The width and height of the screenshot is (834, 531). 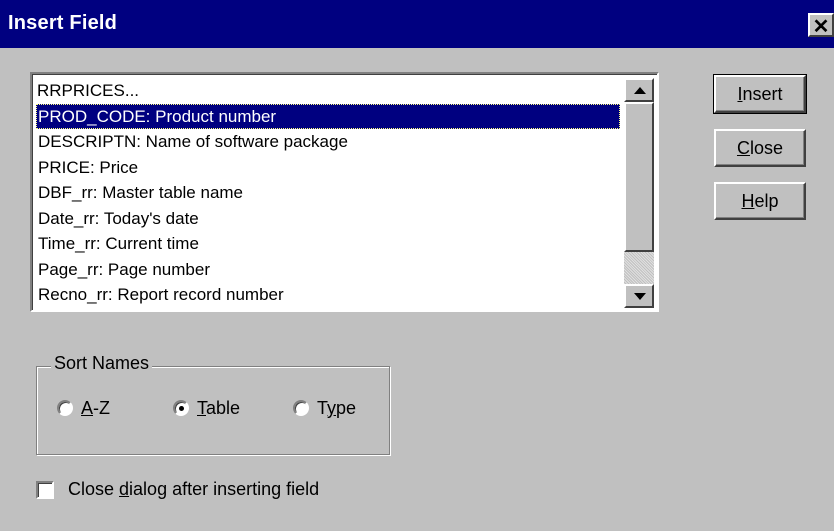 What do you see at coordinates (328, 270) in the screenshot?
I see `list-item: Page_rr: Page number` at bounding box center [328, 270].